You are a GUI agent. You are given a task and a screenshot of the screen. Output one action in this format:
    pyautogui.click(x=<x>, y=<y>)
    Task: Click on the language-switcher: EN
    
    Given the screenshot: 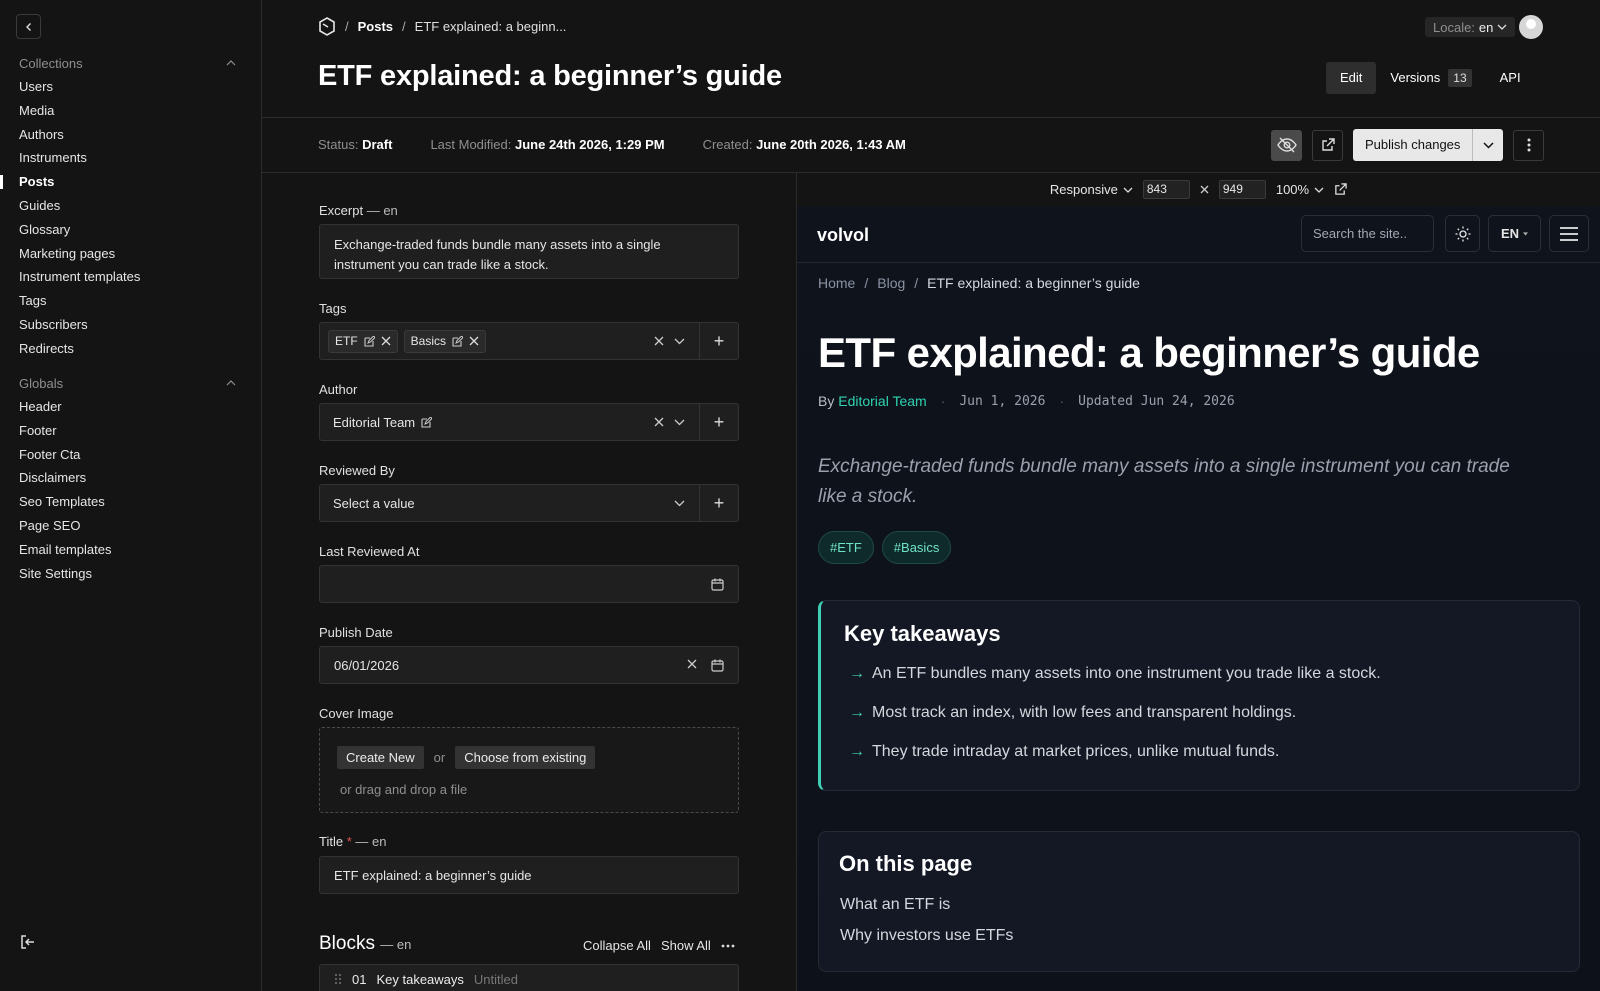 What is the action you would take?
    pyautogui.click(x=1514, y=233)
    